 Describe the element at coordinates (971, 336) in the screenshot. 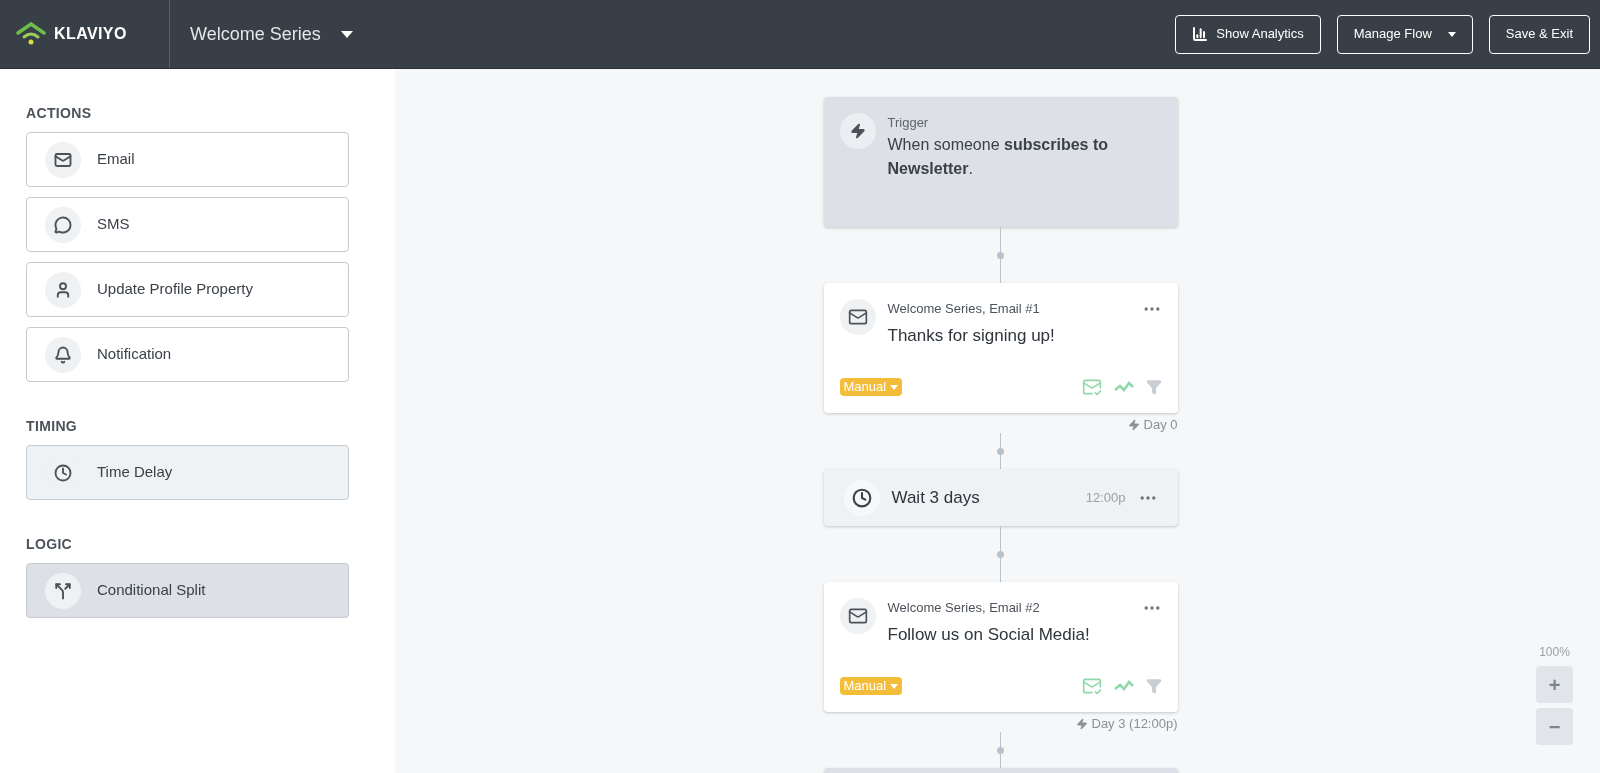

I see `email-subject: Thanks for signing up!` at that location.